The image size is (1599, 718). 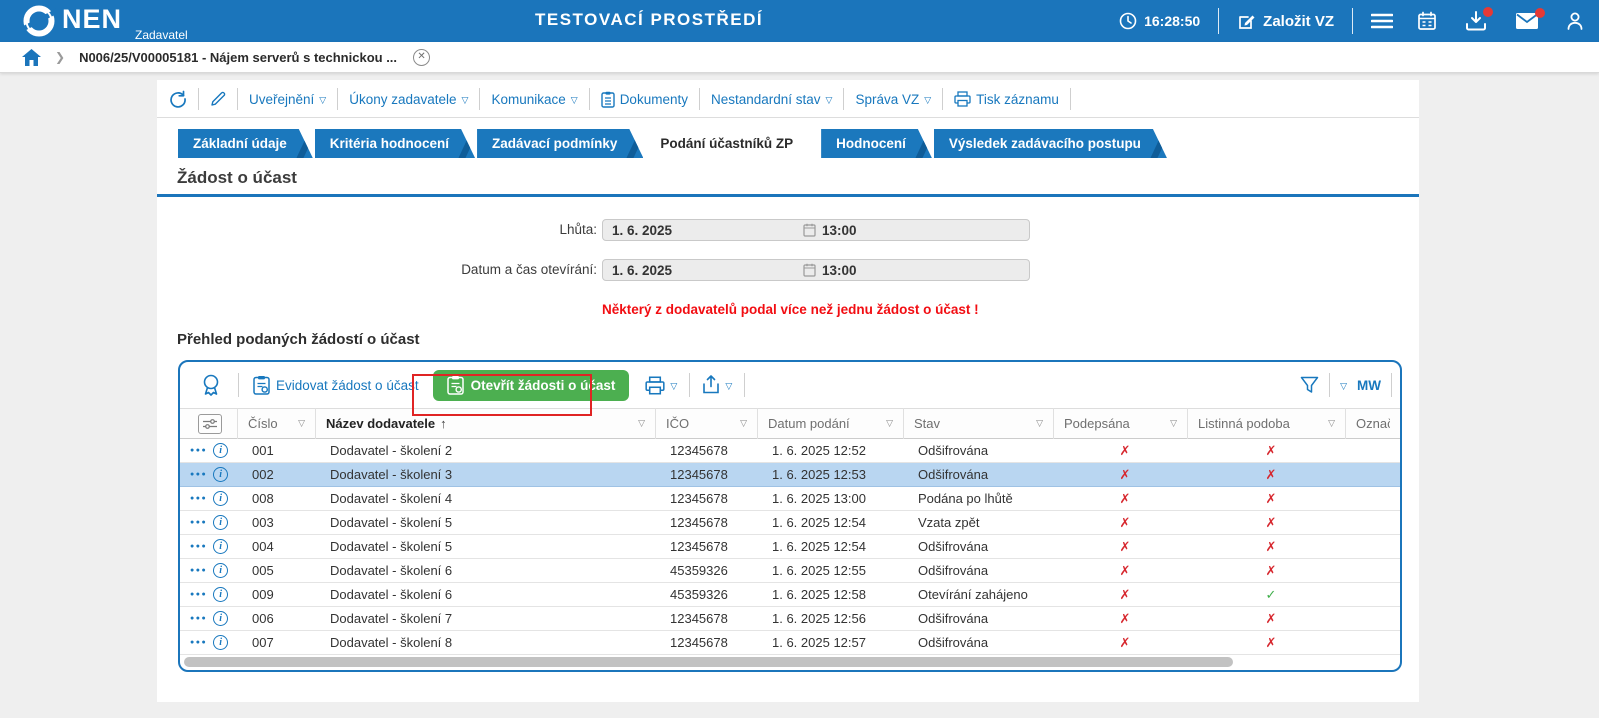 I want to click on close-record-icon: ✕, so click(x=422, y=57).